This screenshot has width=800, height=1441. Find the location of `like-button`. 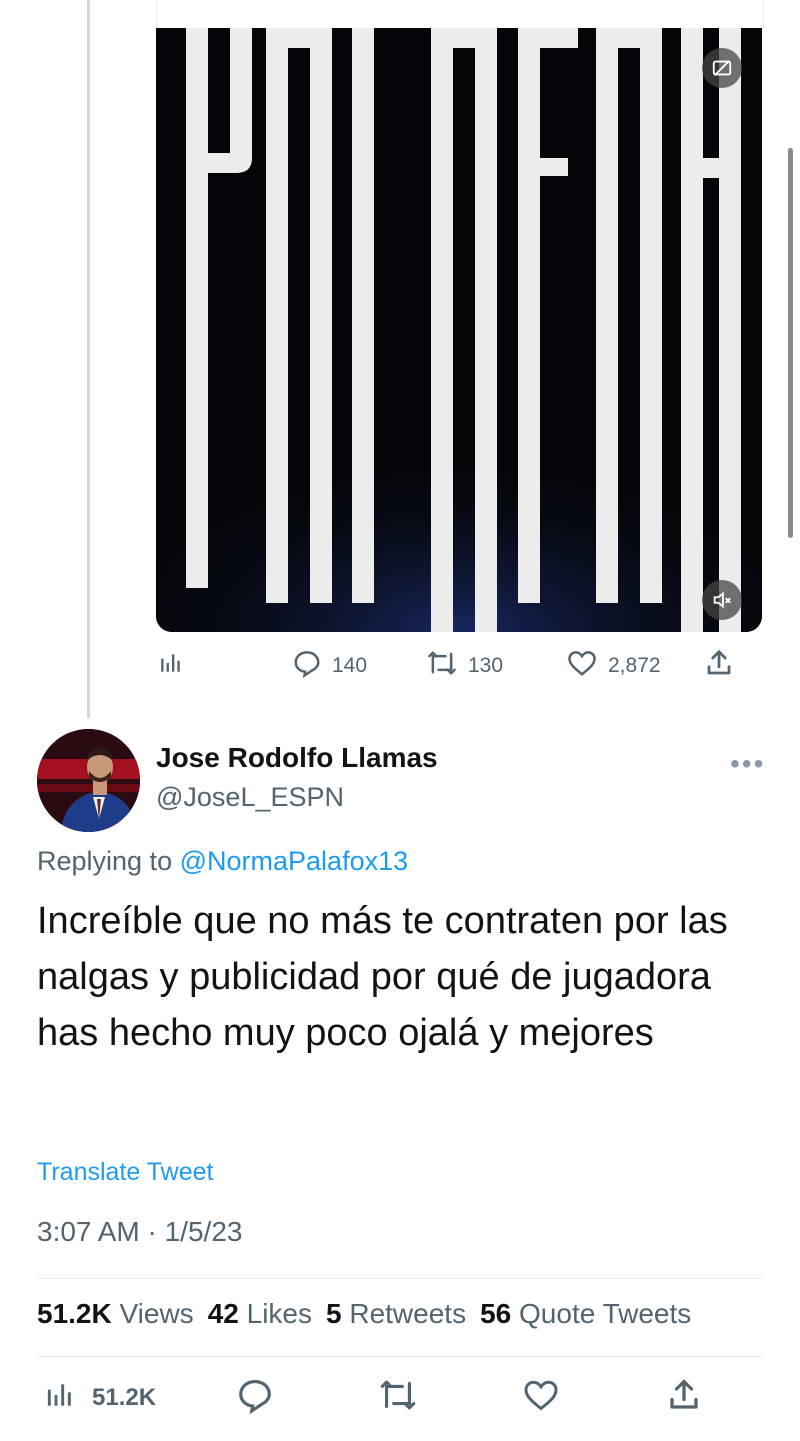

like-button is located at coordinates (541, 1398).